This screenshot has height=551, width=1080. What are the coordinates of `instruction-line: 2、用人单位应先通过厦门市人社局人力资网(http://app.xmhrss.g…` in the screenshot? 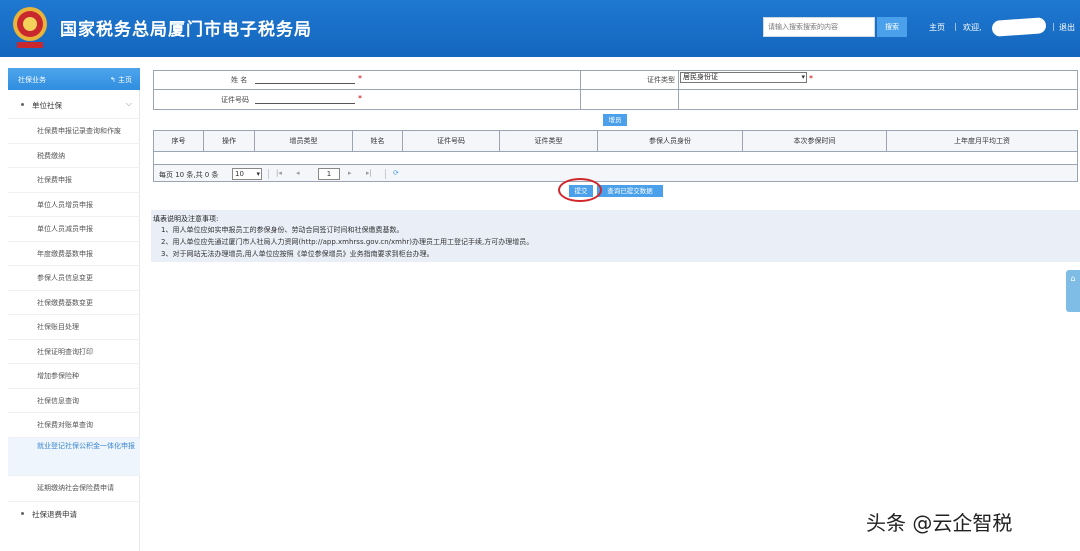 It's located at (347, 242).